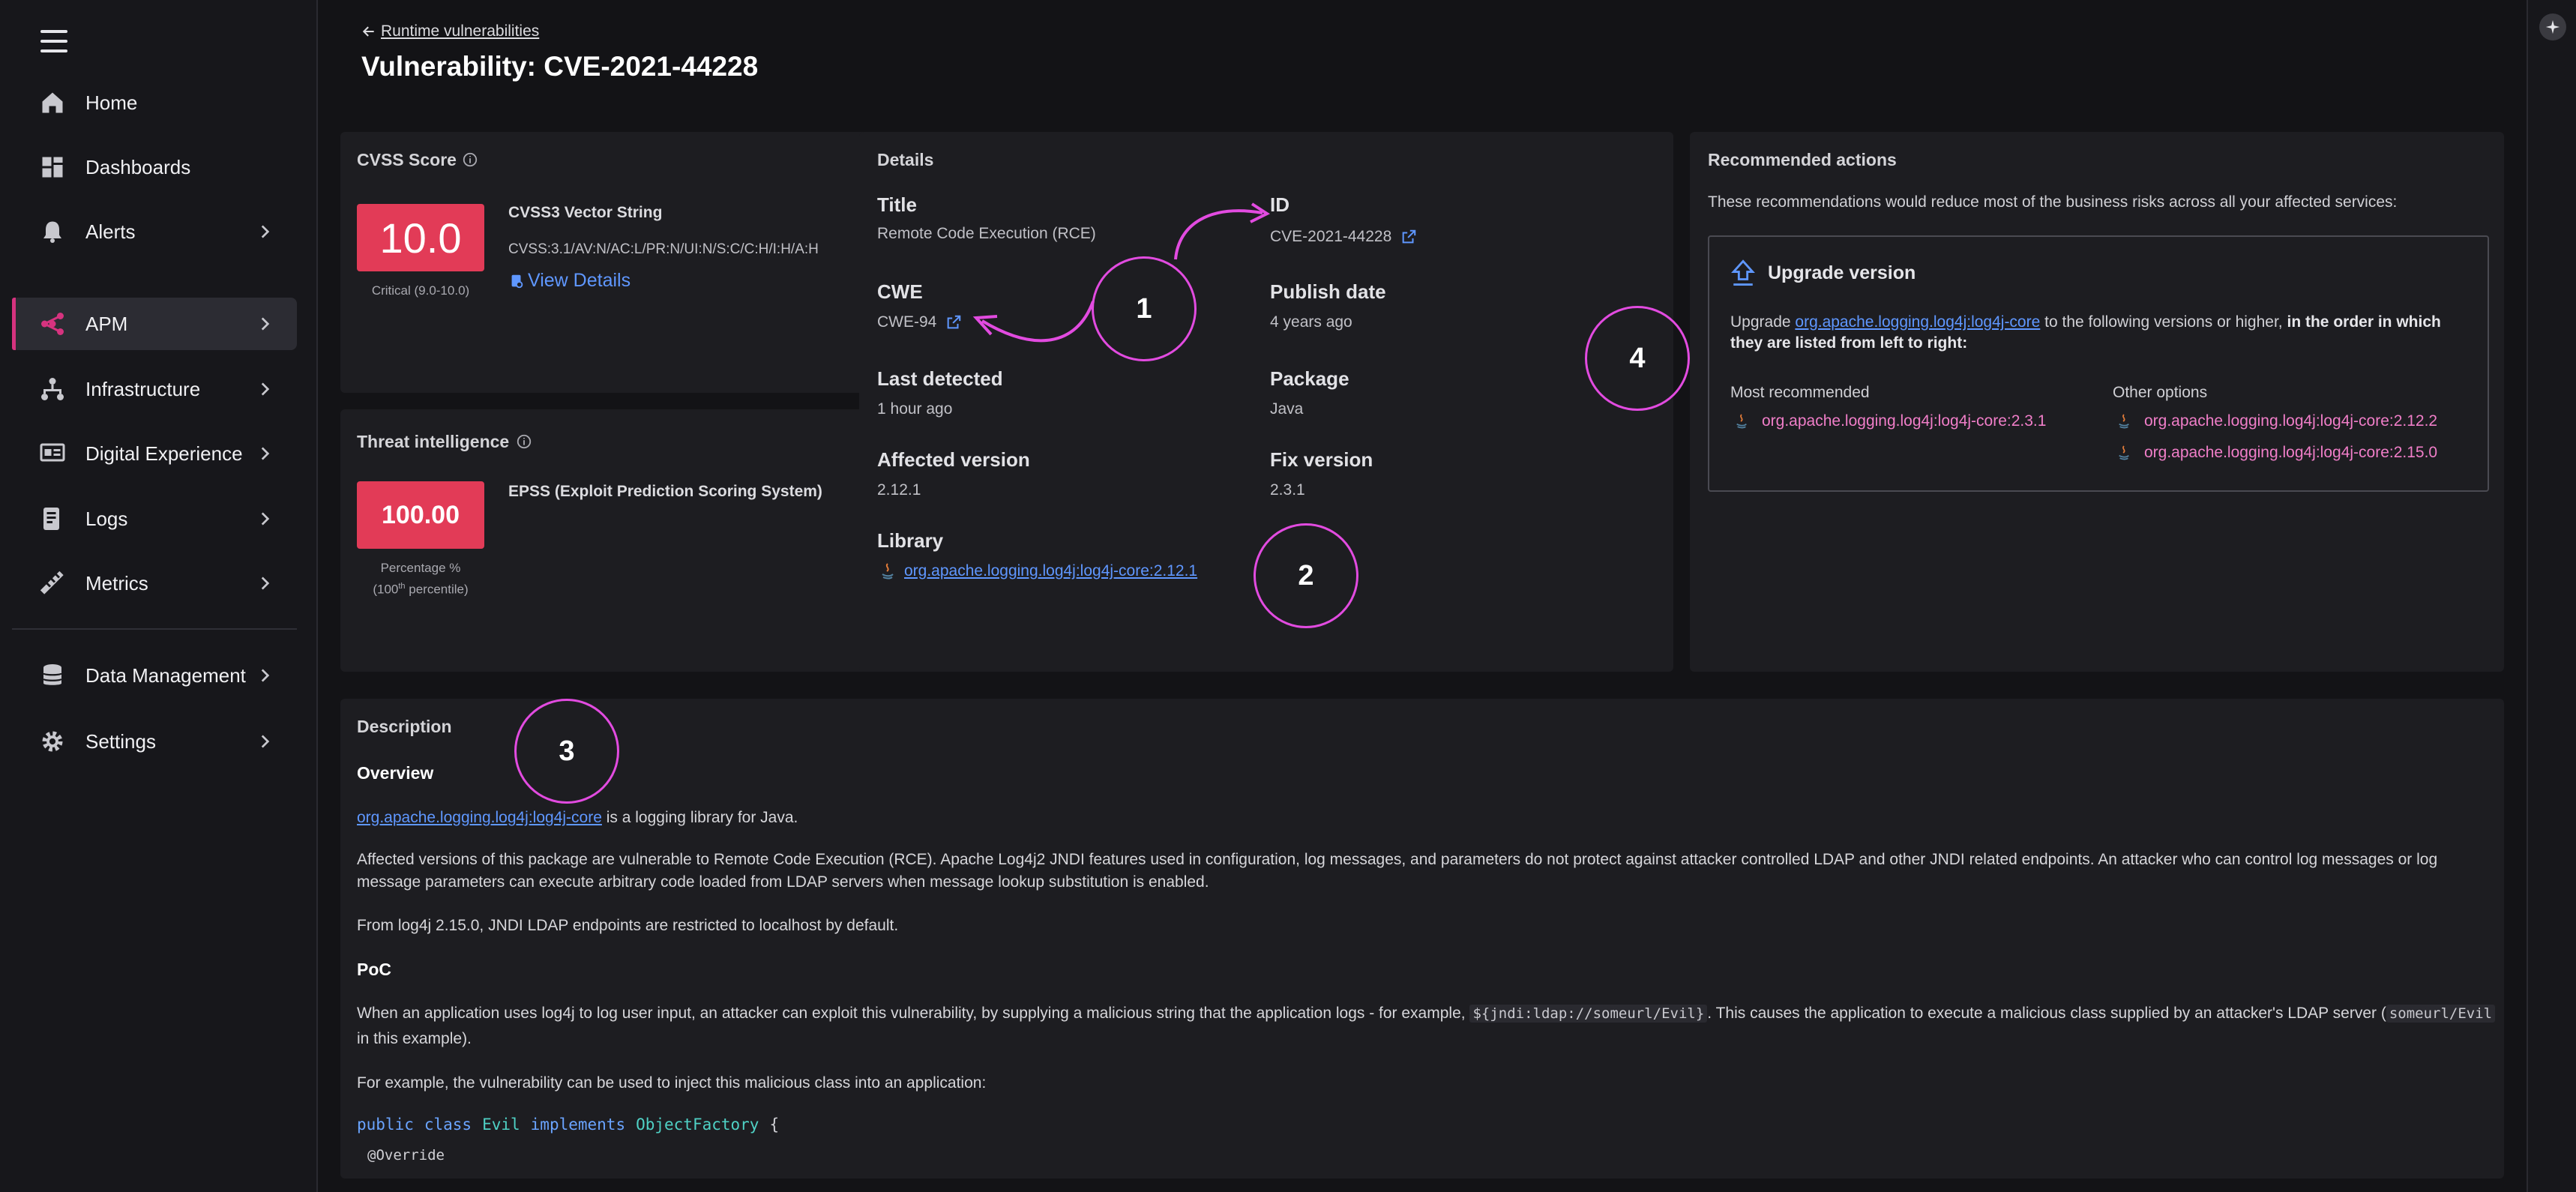  I want to click on annotation-marker-1: 1, so click(1144, 308).